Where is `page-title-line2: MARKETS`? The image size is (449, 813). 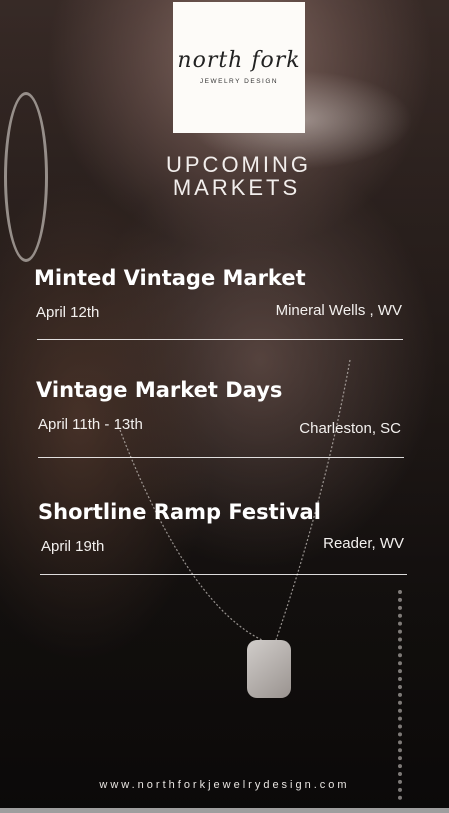
page-title-line2: MARKETS is located at coordinates (236, 187).